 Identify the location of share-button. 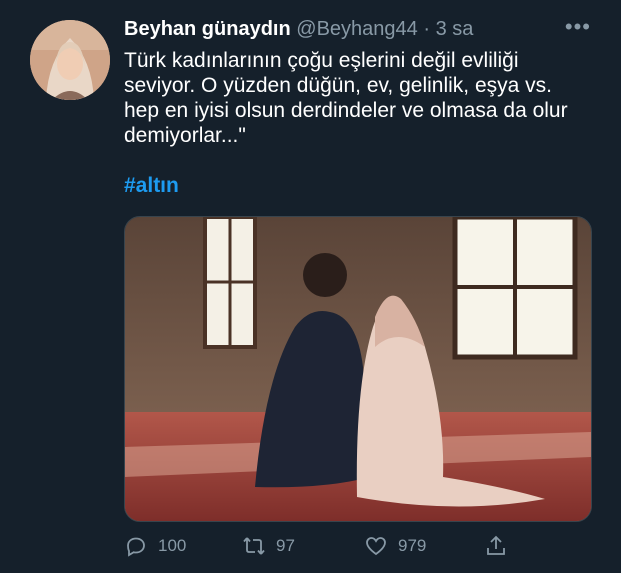
(501, 546).